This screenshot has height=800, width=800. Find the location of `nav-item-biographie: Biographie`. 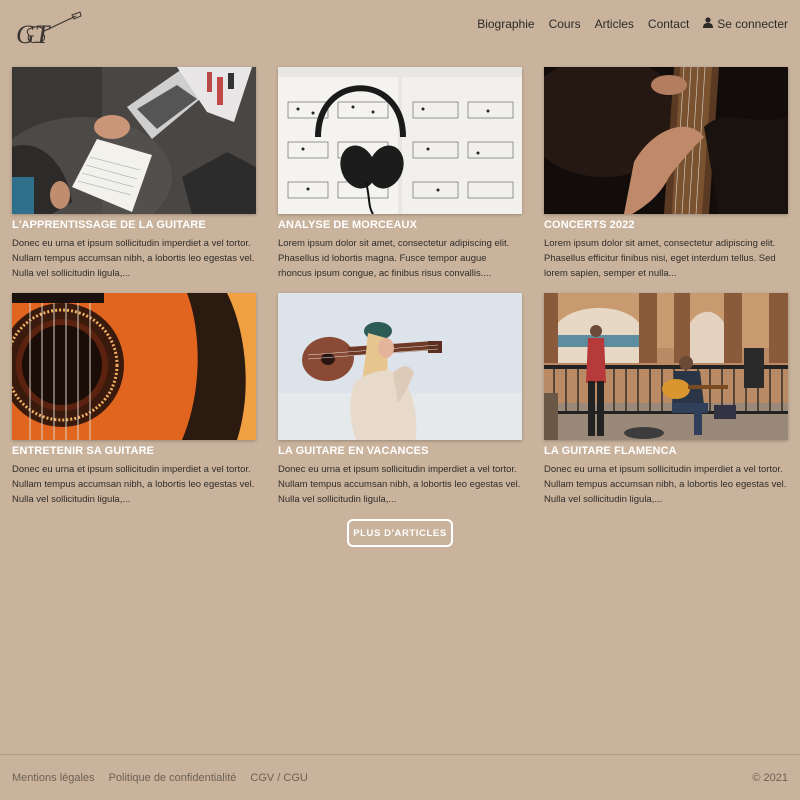

nav-item-biographie: Biographie is located at coordinates (505, 24).